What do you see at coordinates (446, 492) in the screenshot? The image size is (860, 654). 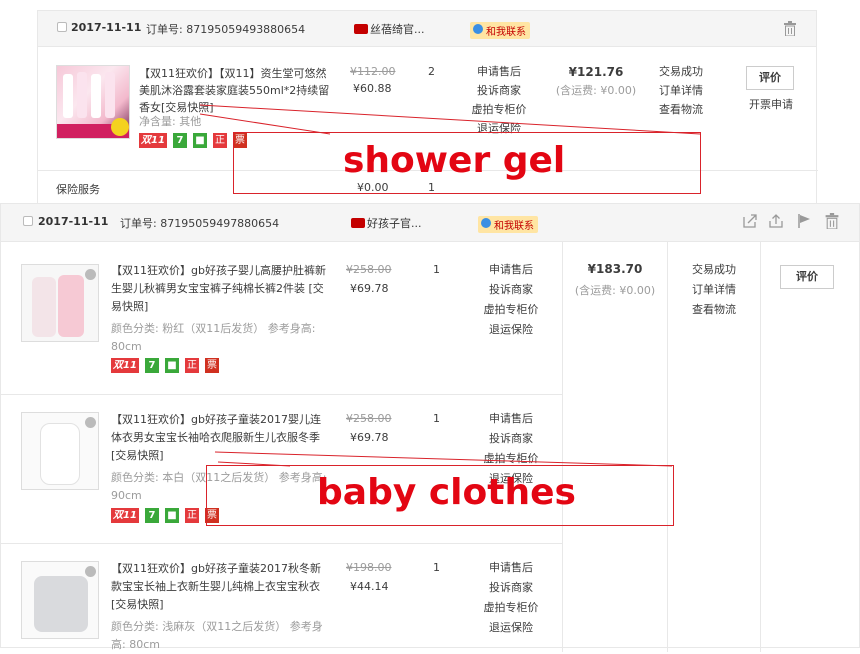 I see `baby-clothes-annotation: baby clothes` at bounding box center [446, 492].